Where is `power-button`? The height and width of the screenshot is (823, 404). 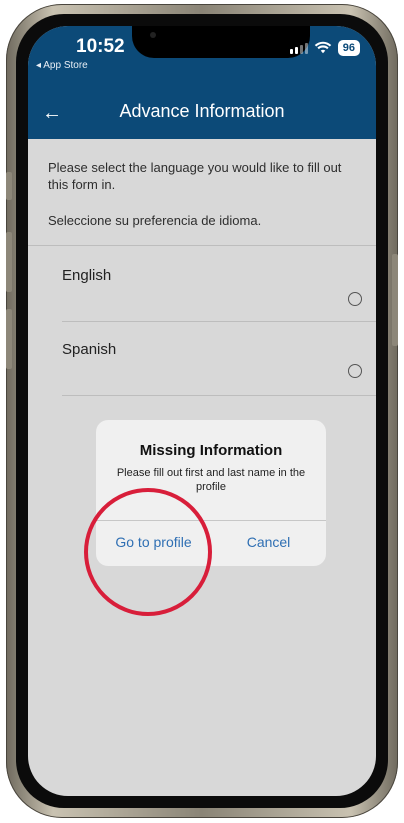 power-button is located at coordinates (395, 300).